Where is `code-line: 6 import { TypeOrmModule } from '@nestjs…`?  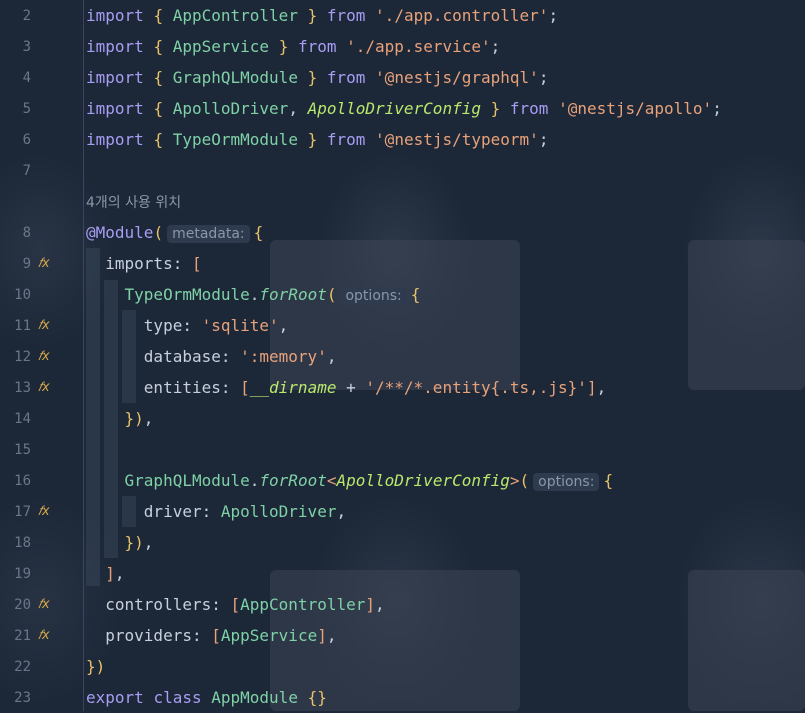 code-line: 6 import { TypeOrmModule } from '@nestjs… is located at coordinates (402, 139).